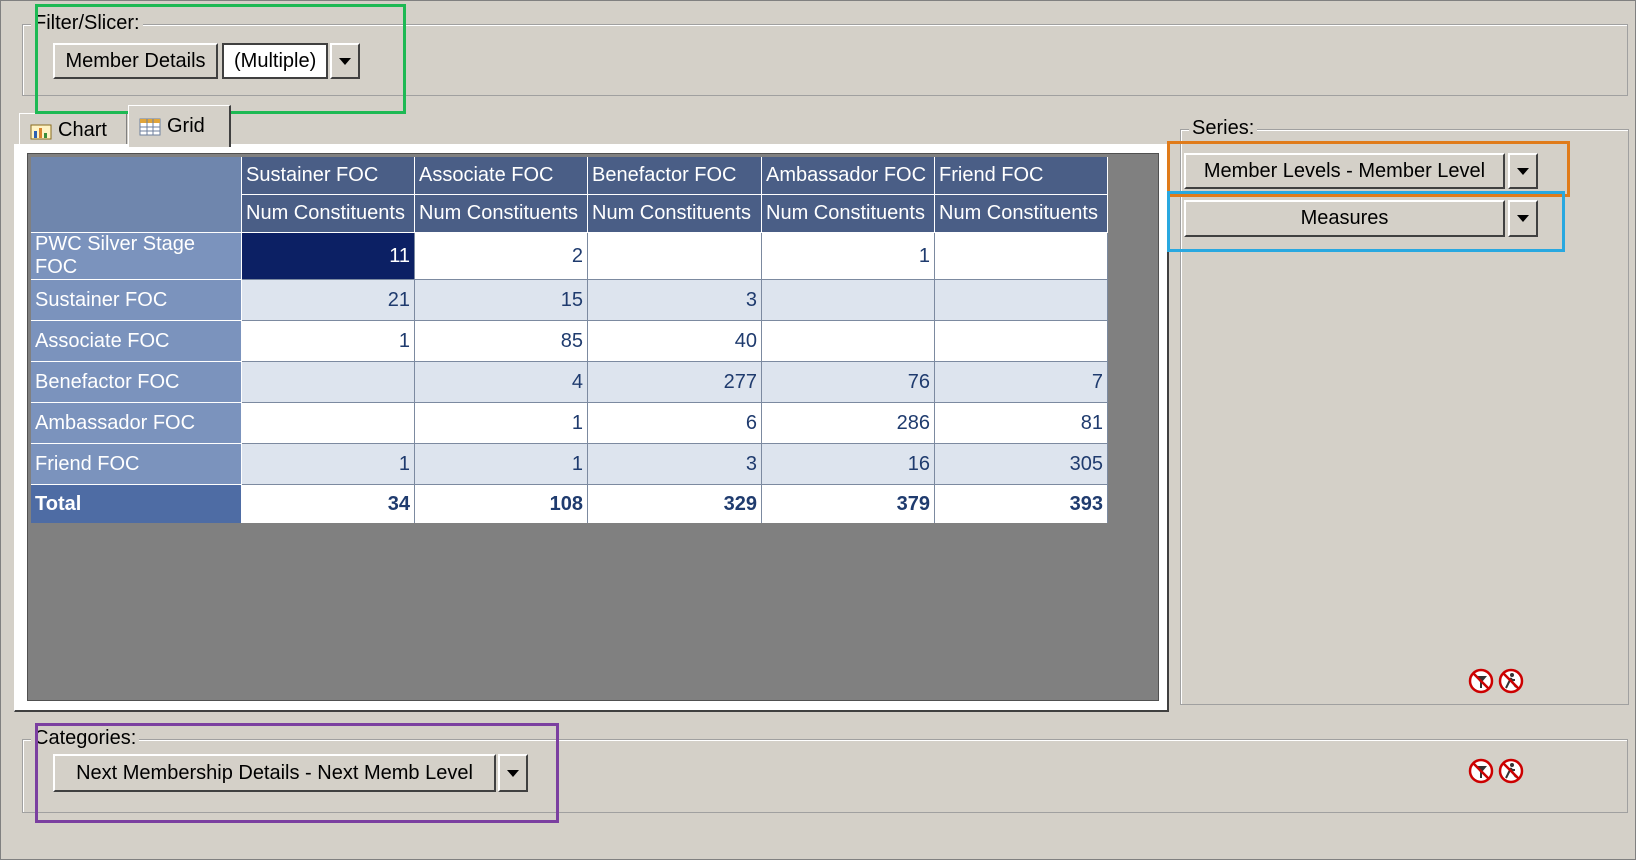 The image size is (1641, 864). I want to click on data-cell: 85, so click(501, 341).